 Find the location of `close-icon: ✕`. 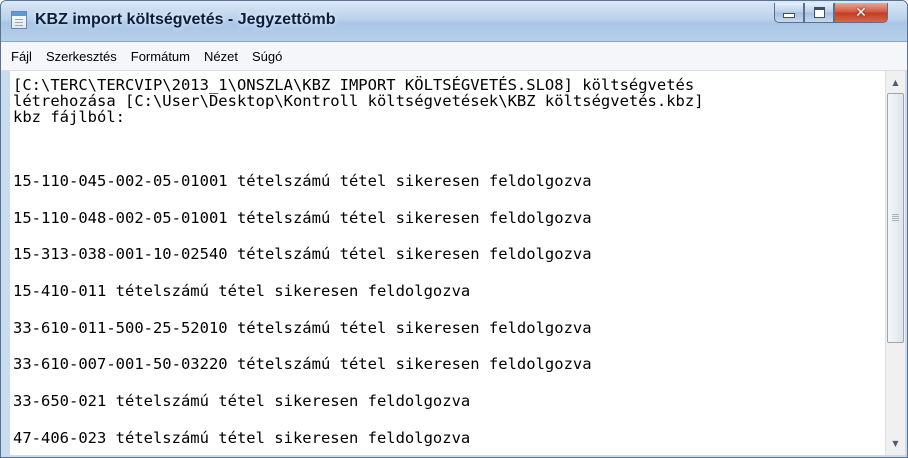

close-icon: ✕ is located at coordinates (861, 12).